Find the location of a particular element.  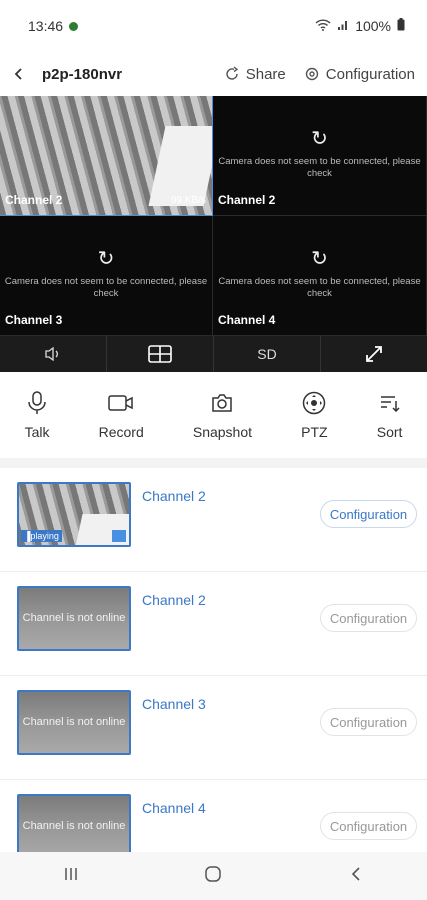

page-title: p2p-180nvr is located at coordinates (82, 74).